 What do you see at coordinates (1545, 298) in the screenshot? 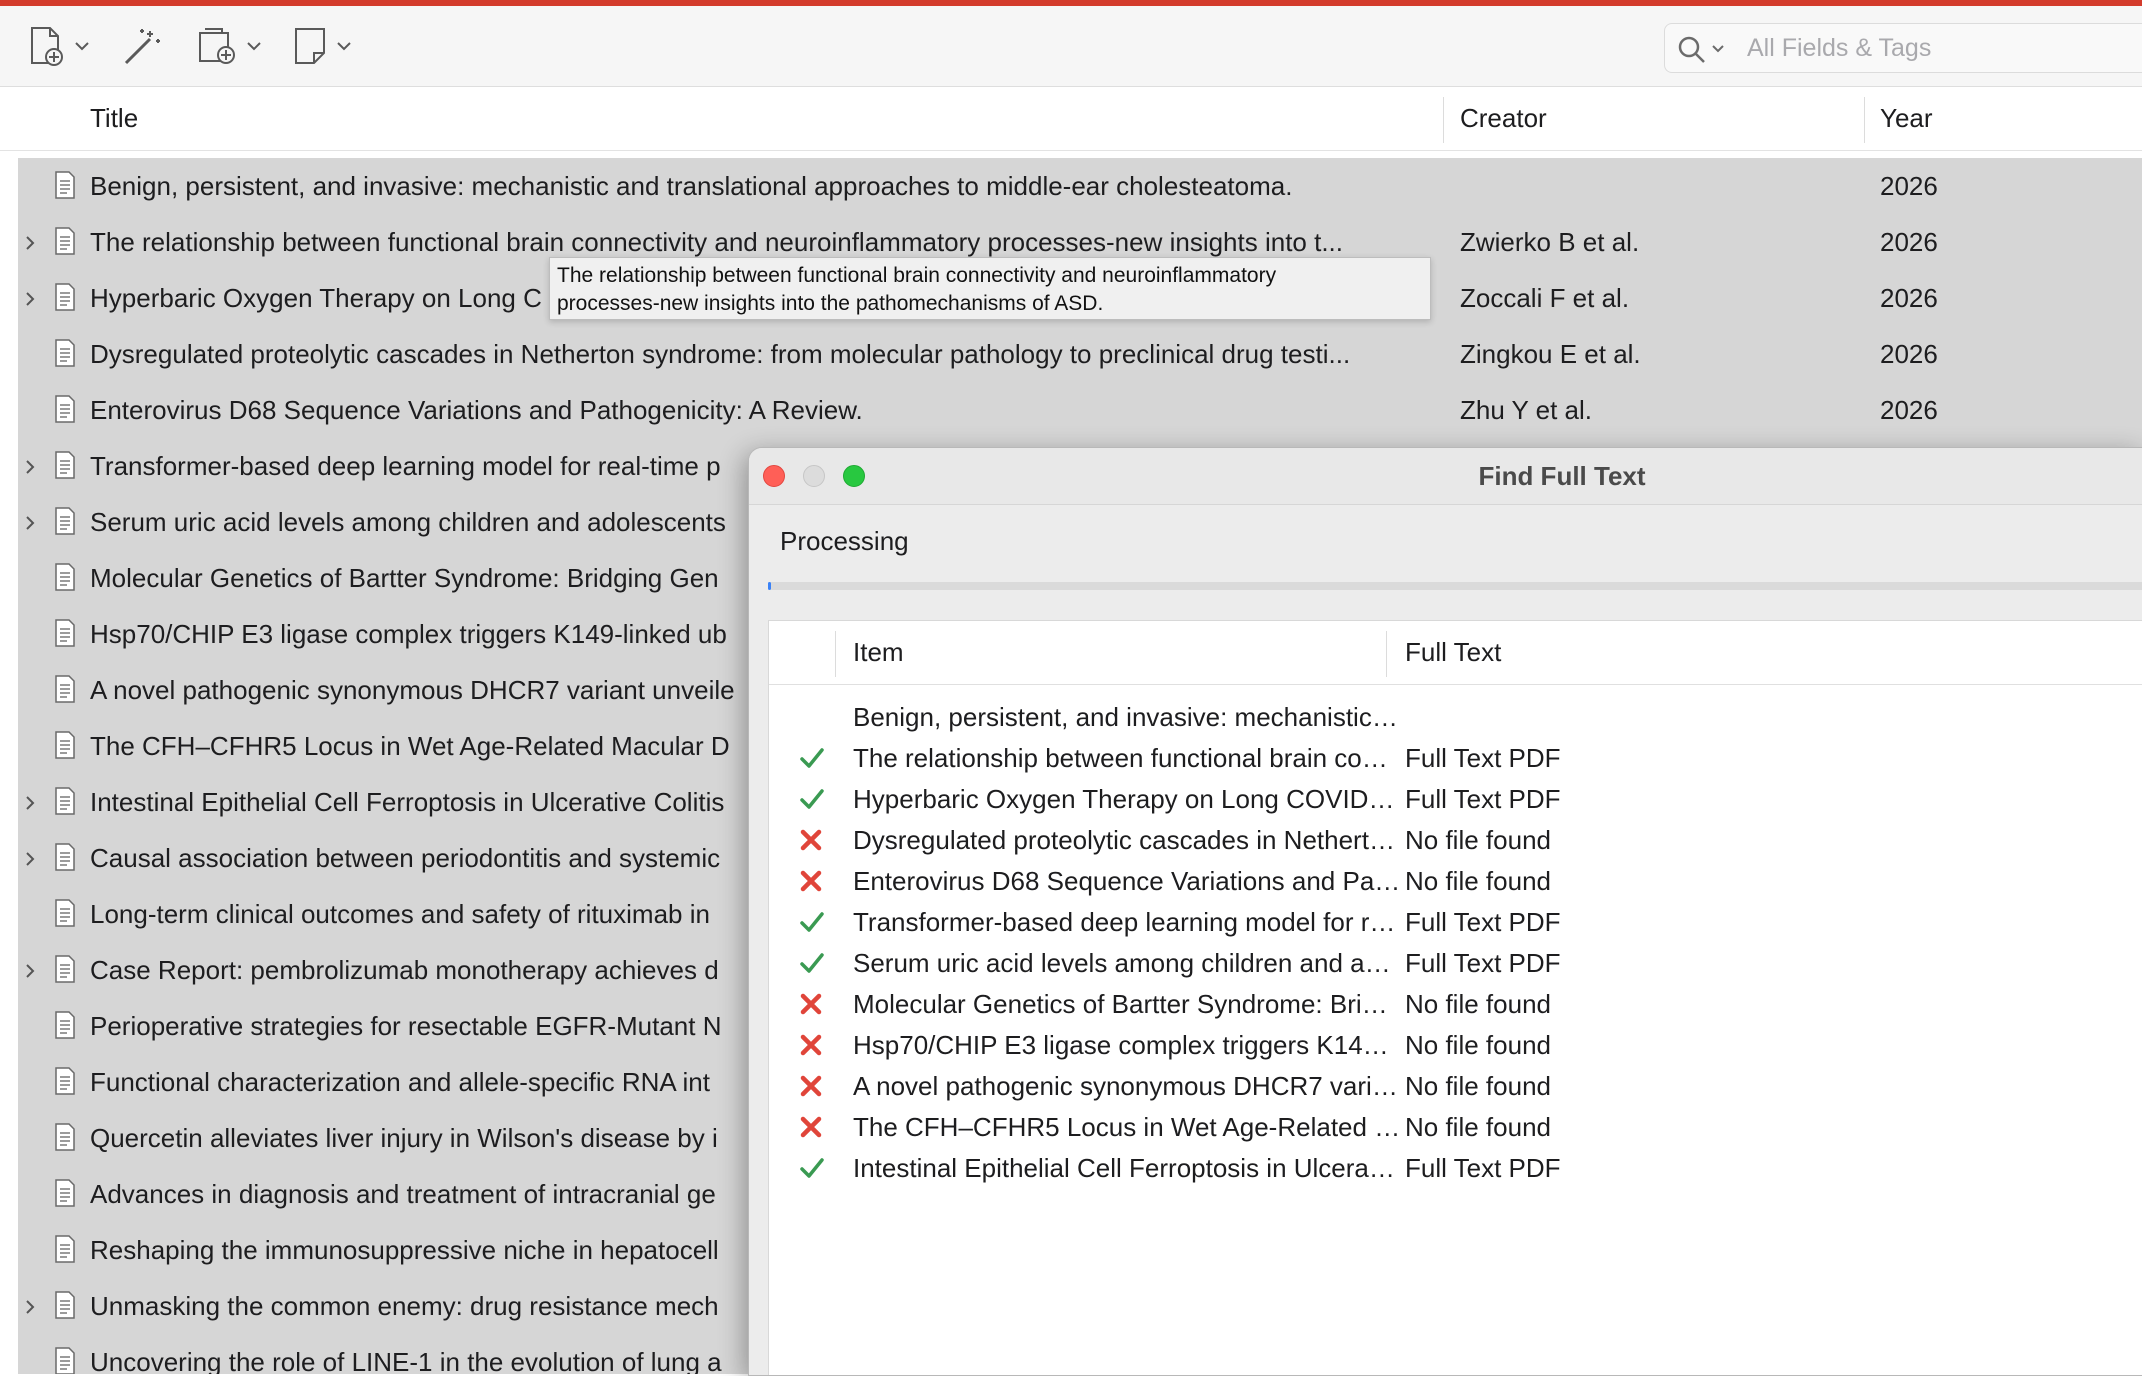
I see `item-creator: Zoccali F et al.` at bounding box center [1545, 298].